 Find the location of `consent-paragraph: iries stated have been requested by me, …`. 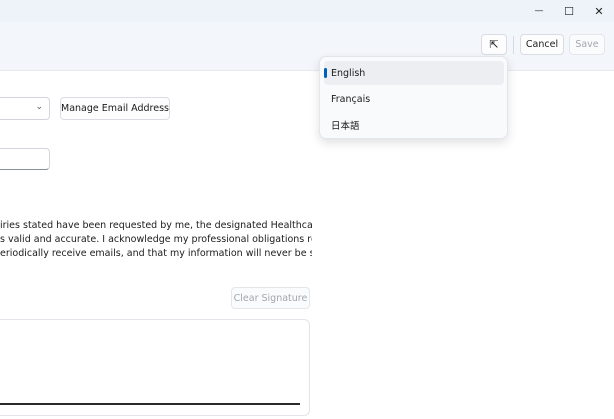

consent-paragraph: iries stated have been requested by me, … is located at coordinates (156, 240).